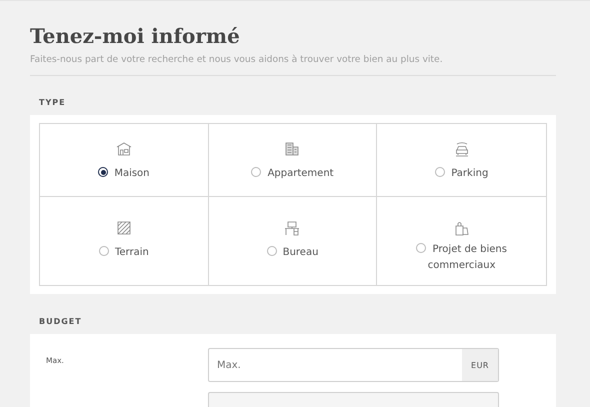 Image resolution: width=590 pixels, height=407 pixels. I want to click on input-field: Max. EUR, so click(353, 365).